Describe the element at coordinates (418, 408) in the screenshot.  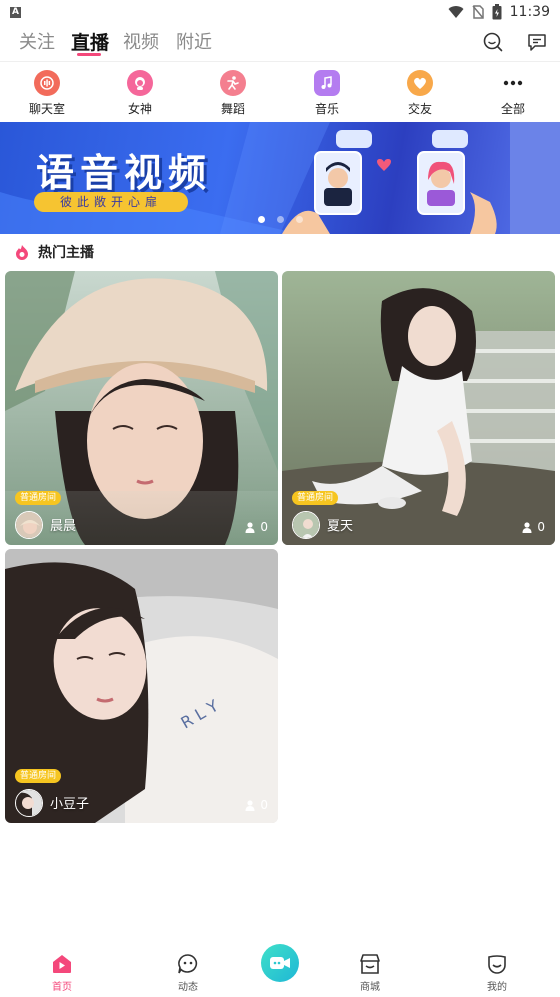
I see `stream-card: 普通房间 夏天 0` at that location.